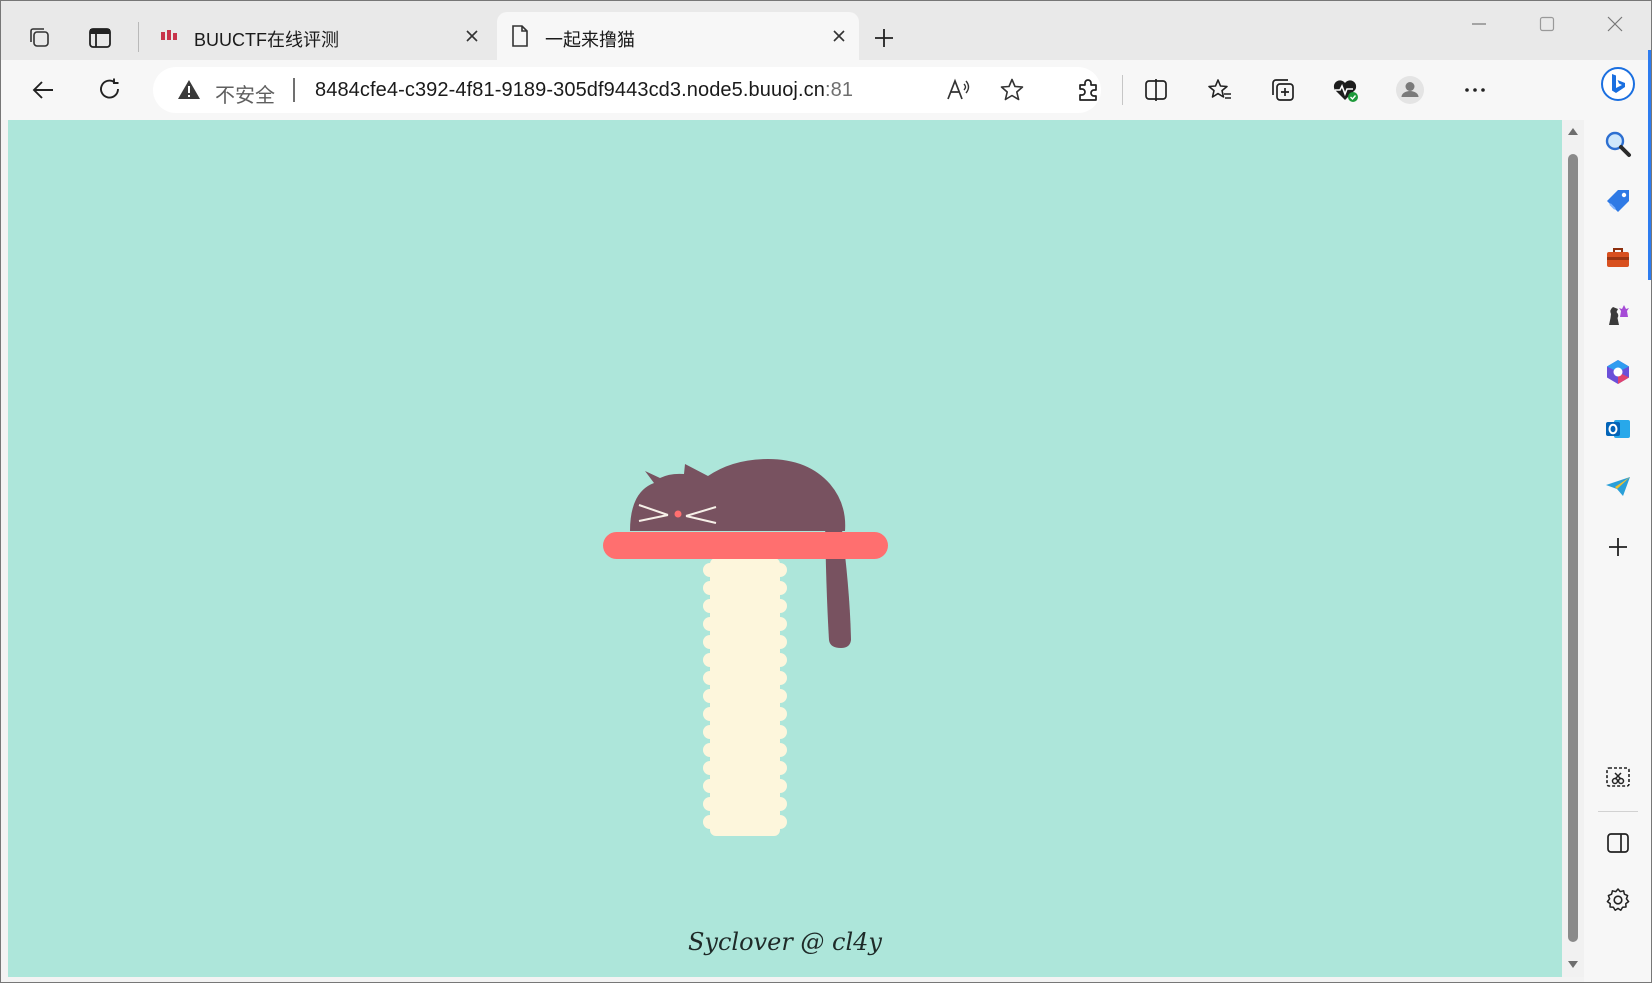 The width and height of the screenshot is (1652, 983). I want to click on microsoft365-icon, so click(1618, 372).